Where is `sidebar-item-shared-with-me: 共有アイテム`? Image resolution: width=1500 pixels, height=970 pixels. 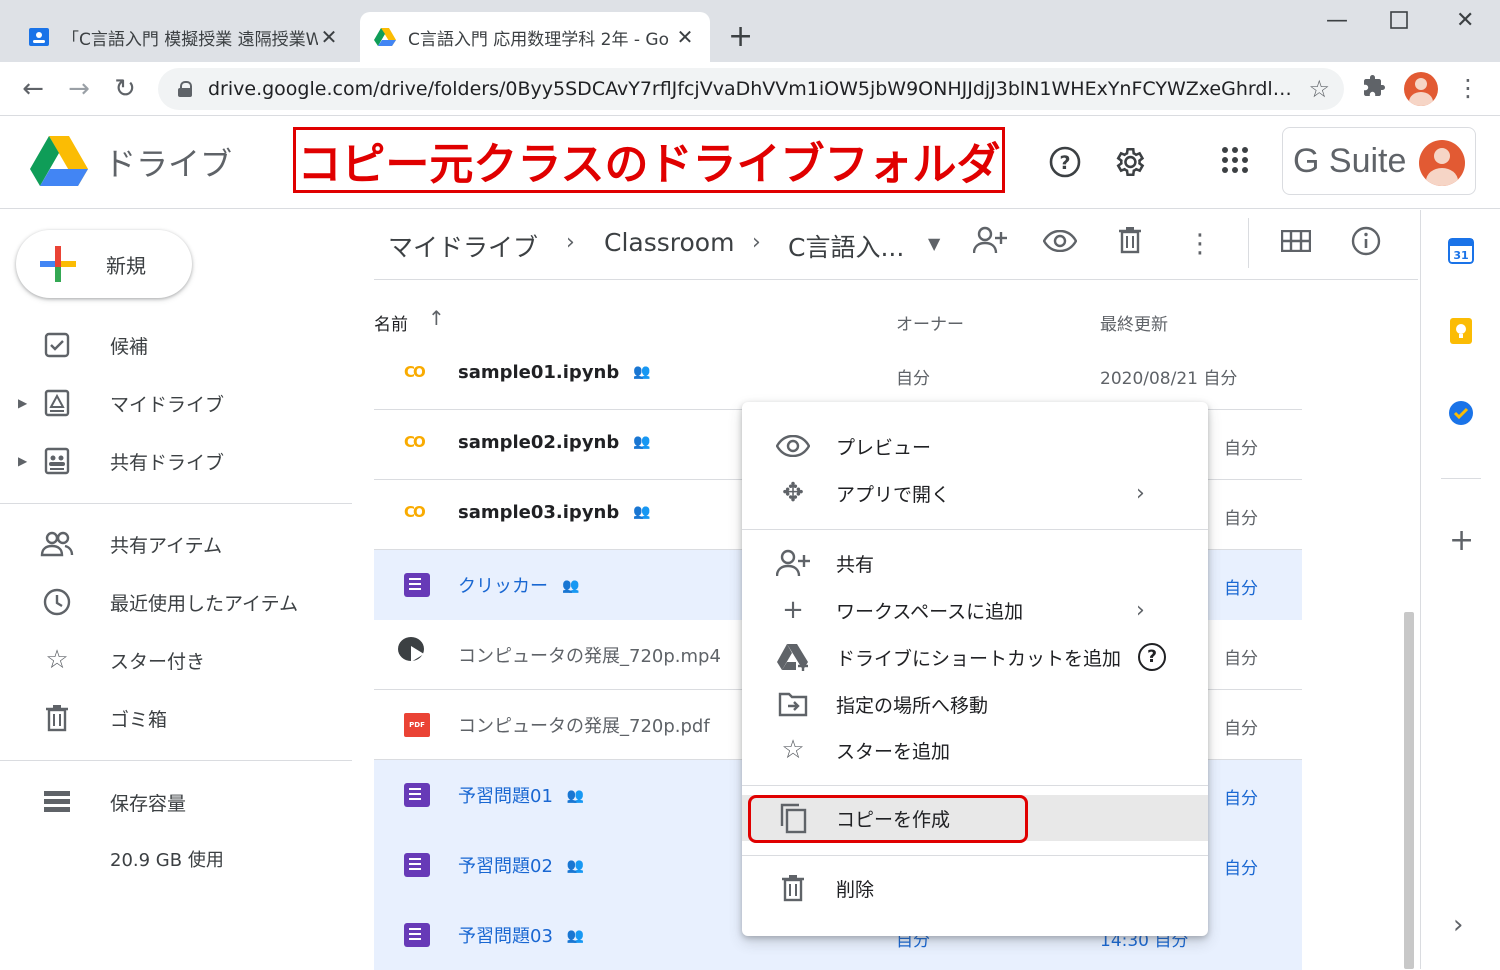 sidebar-item-shared-with-me: 共有アイテム is located at coordinates (176, 544).